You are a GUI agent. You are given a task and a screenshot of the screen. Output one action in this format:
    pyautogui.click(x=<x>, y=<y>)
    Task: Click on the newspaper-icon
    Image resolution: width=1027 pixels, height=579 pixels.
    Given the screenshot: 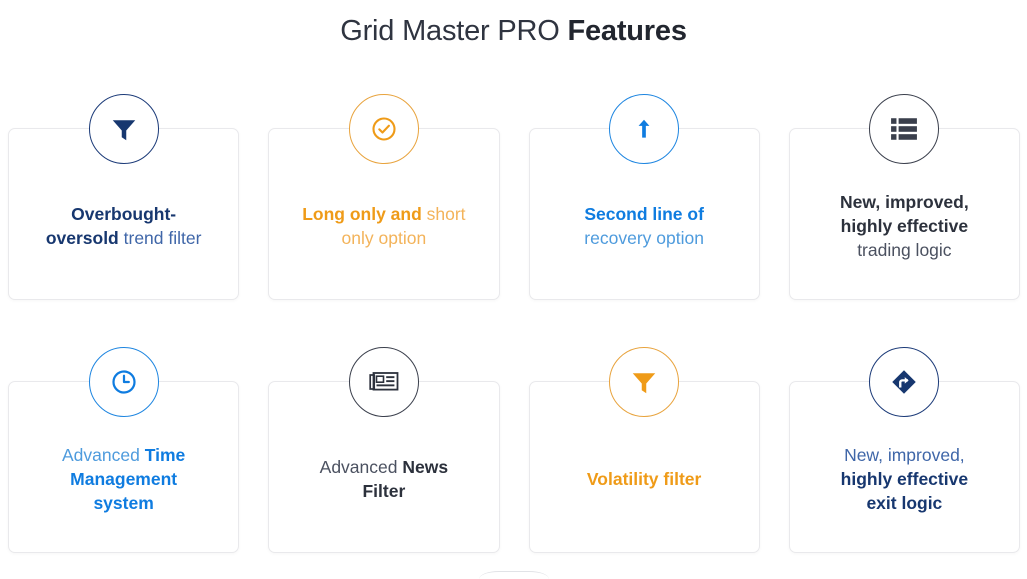 What is the action you would take?
    pyautogui.click(x=383, y=382)
    